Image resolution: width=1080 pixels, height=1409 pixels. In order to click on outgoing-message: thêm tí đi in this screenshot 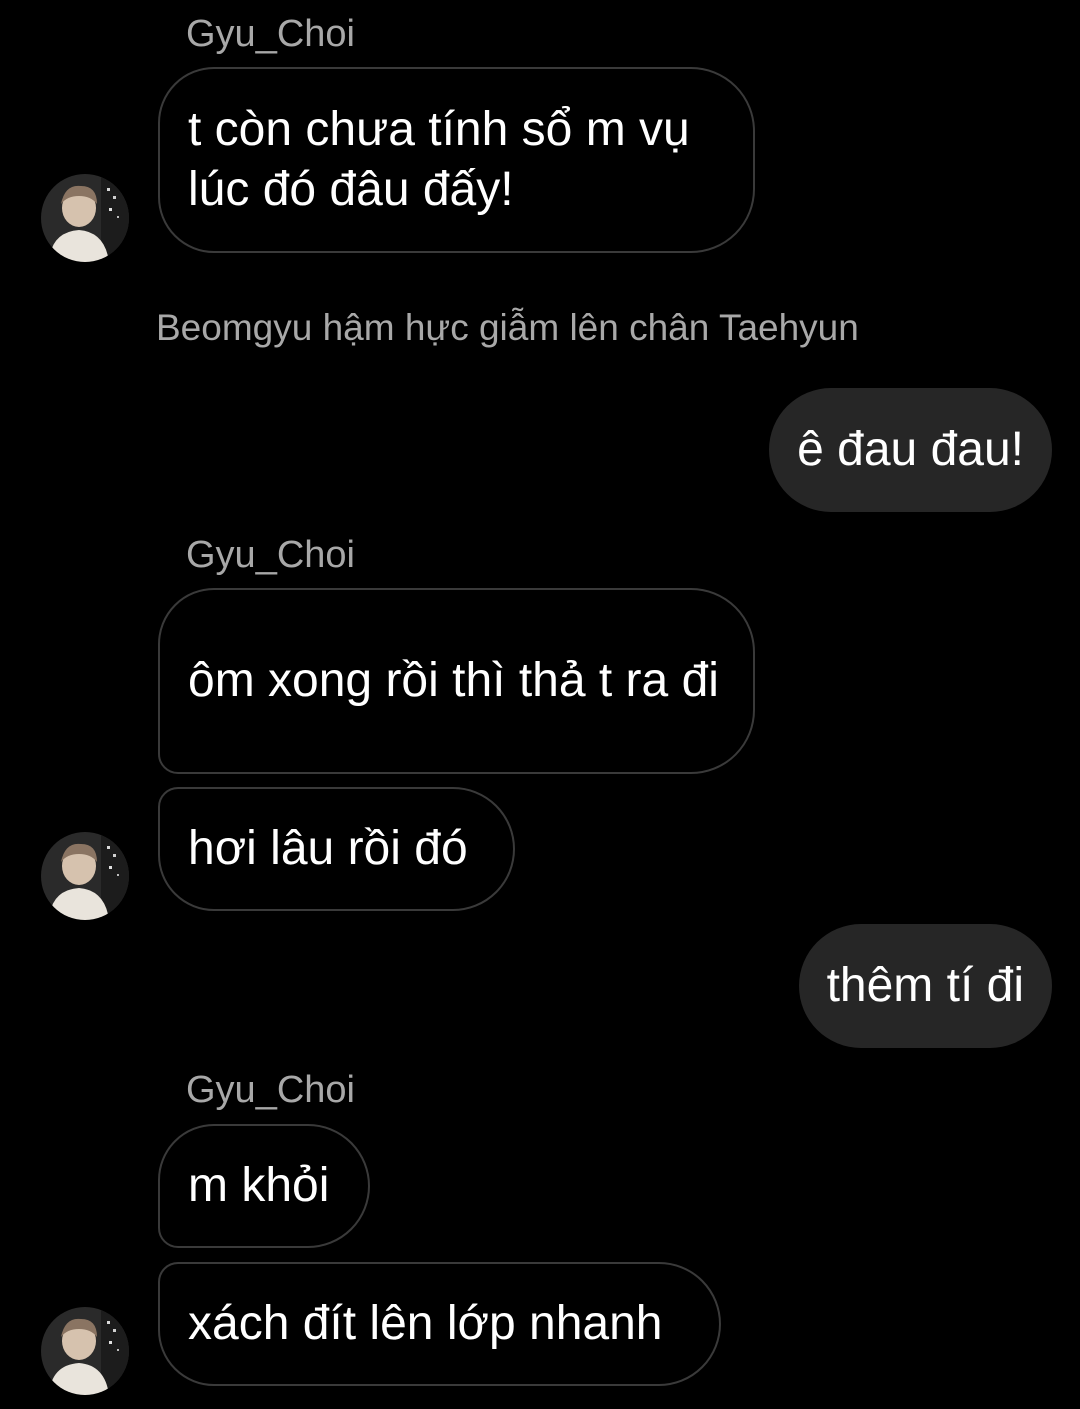, I will do `click(925, 986)`.